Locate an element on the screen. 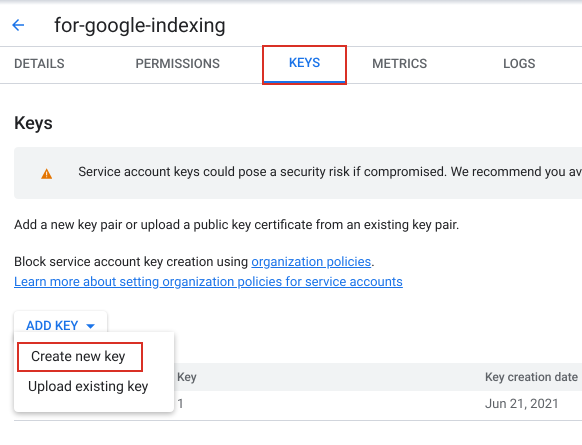 This screenshot has height=445, width=582. menu-item: Create new key is located at coordinates (80, 357).